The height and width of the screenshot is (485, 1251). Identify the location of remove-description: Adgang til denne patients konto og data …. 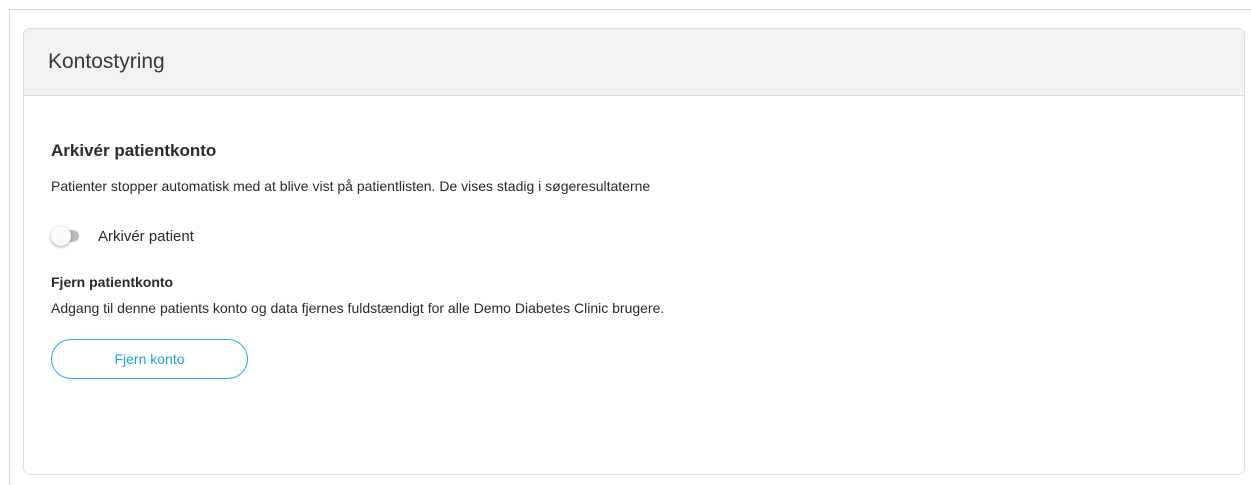
(358, 308).